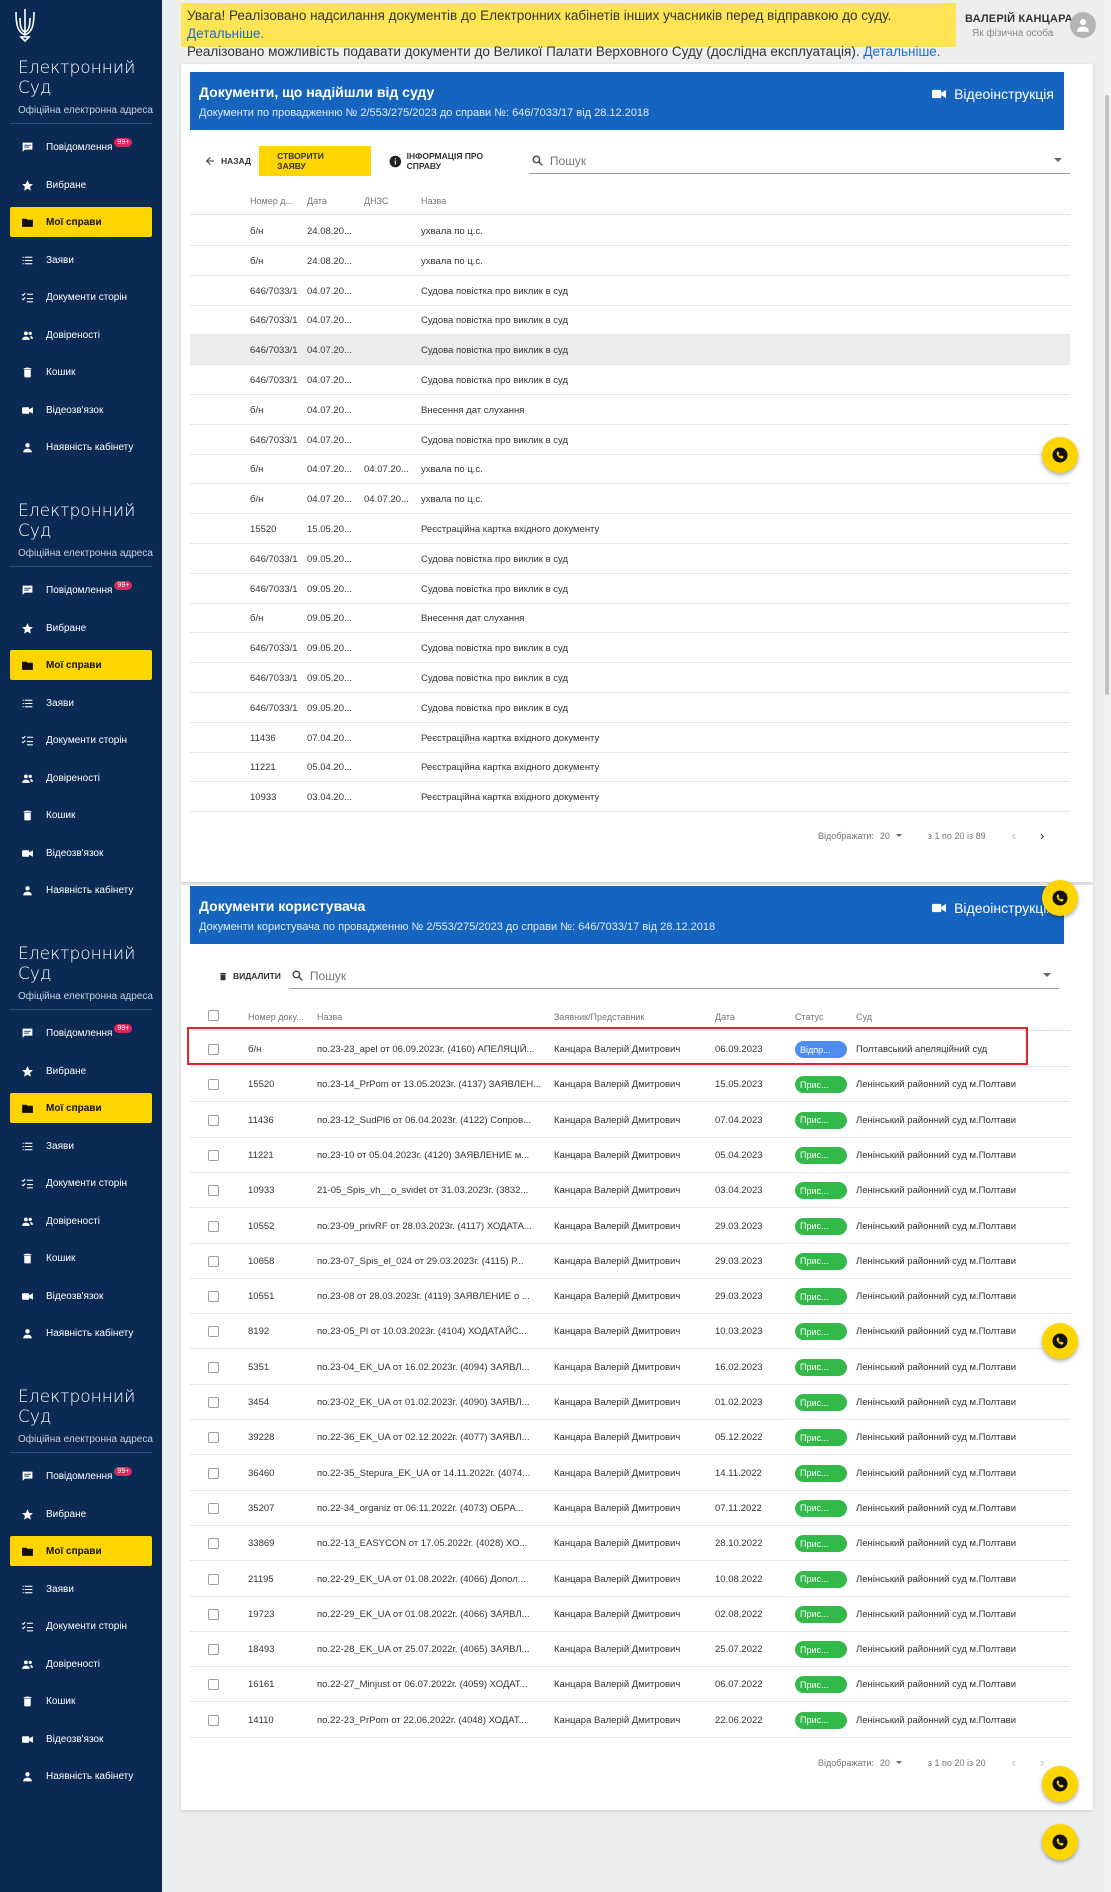  I want to click on next-page-button: ›, so click(1042, 835).